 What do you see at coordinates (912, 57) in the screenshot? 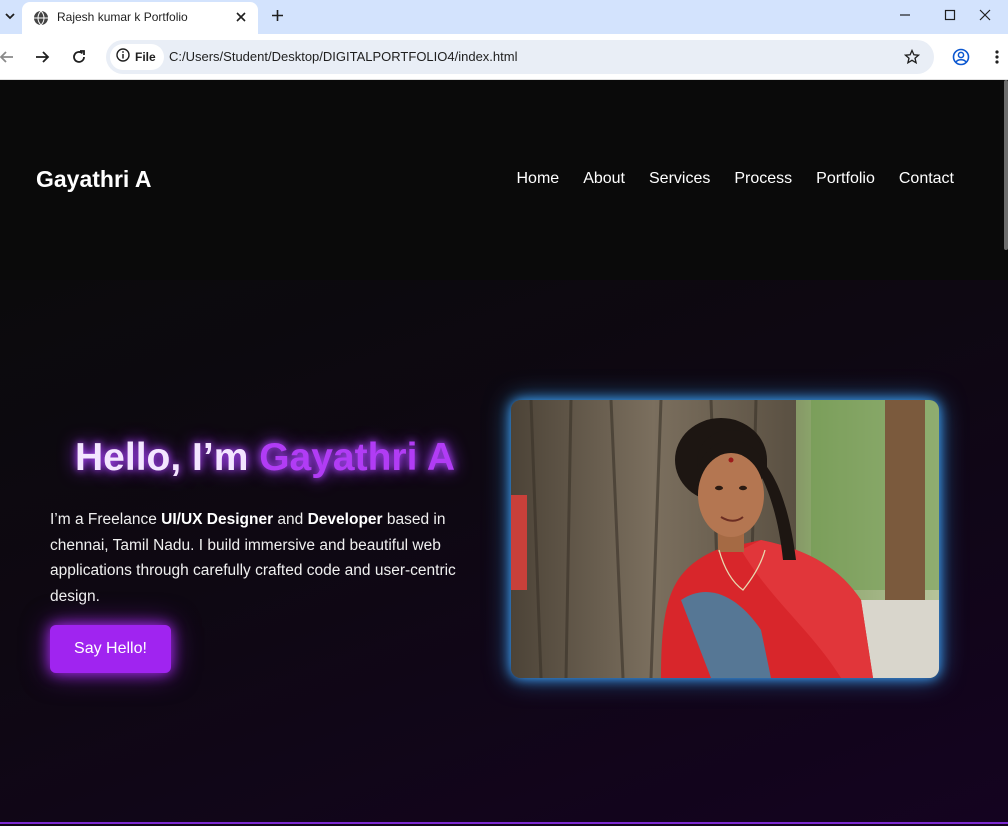
I see `bookmark-star-icon` at bounding box center [912, 57].